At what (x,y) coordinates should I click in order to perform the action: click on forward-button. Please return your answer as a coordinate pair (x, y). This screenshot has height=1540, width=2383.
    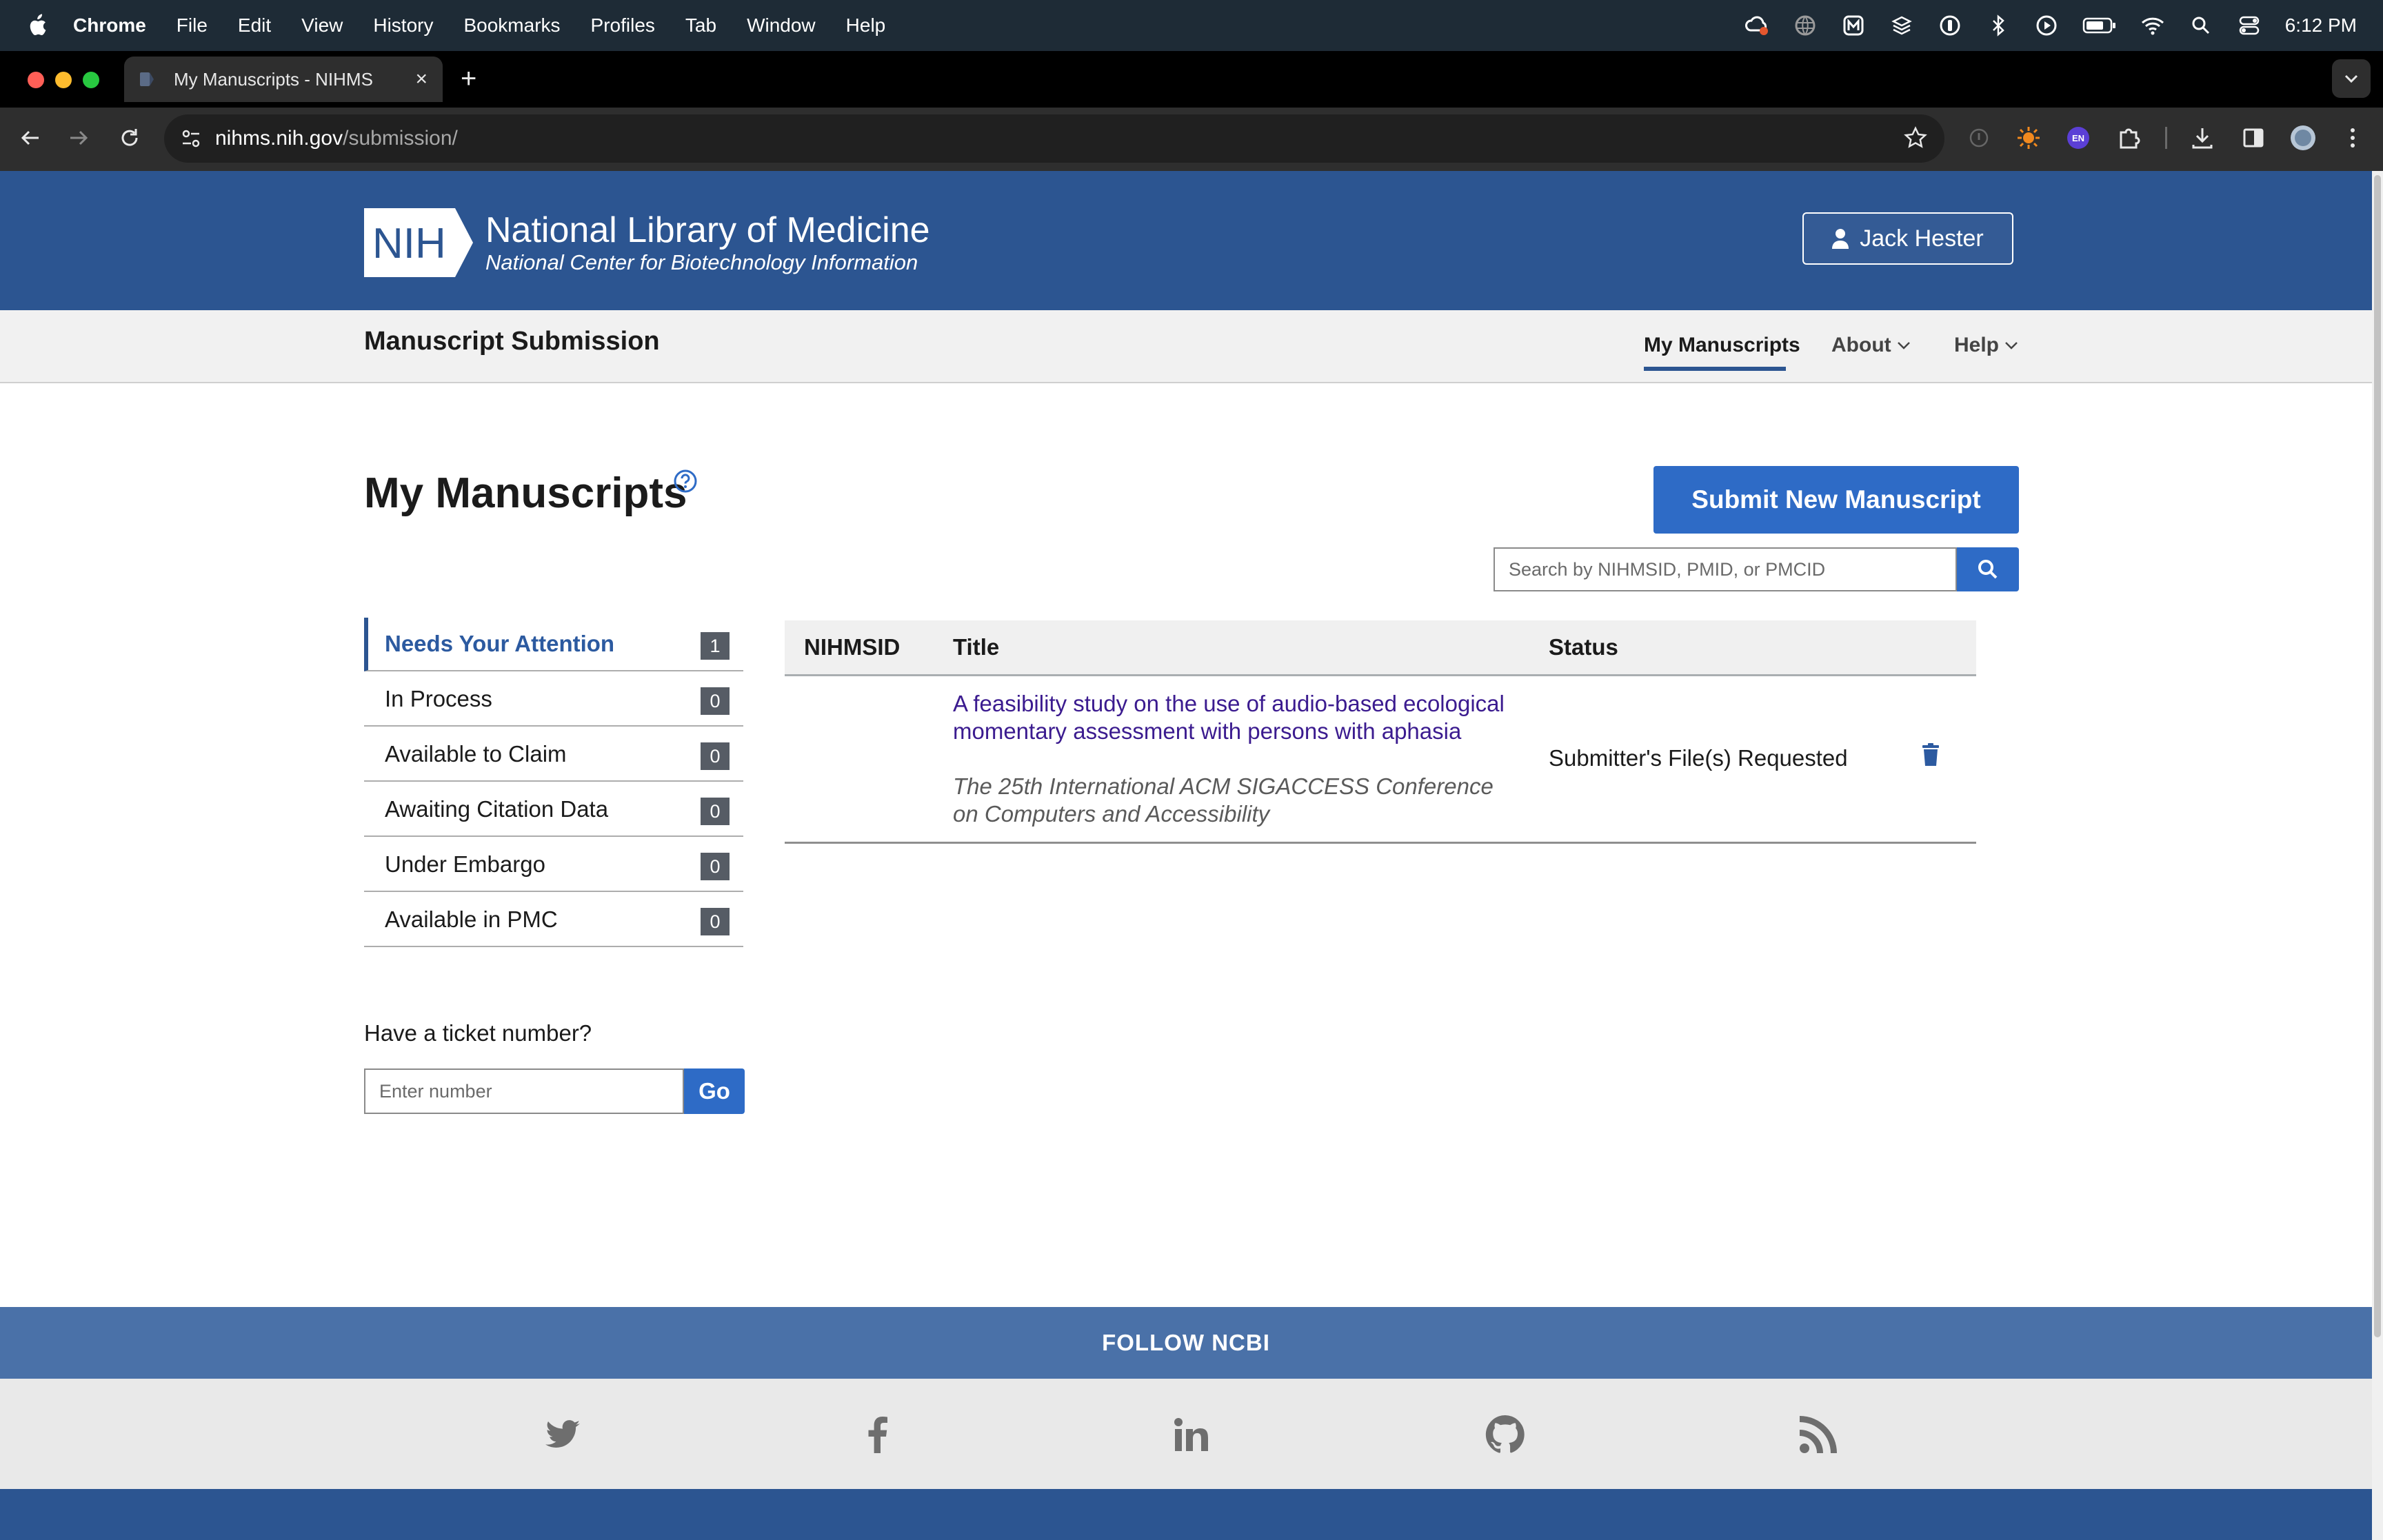
    Looking at the image, I should click on (78, 138).